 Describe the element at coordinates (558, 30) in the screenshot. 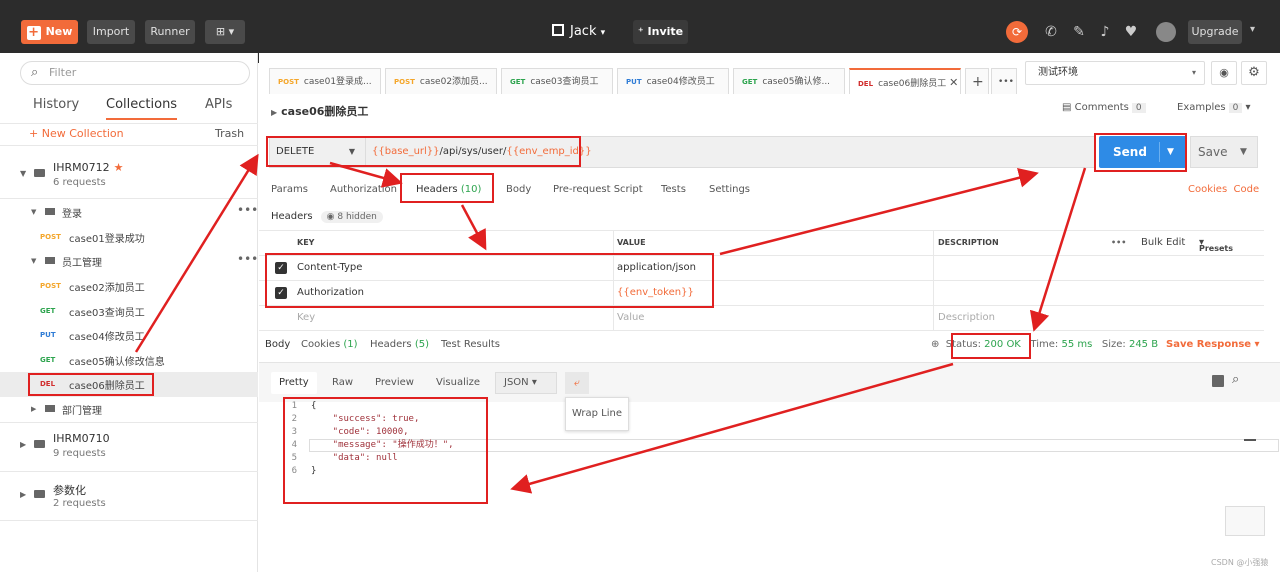

I see `workspace-grid-icon` at that location.